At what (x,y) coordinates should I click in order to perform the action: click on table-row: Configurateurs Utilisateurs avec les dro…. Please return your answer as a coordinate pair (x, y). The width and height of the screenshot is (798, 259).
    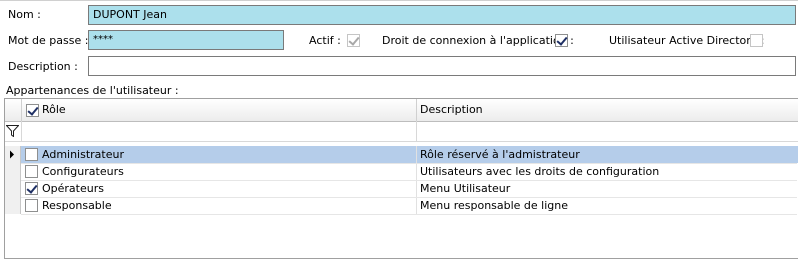
    Looking at the image, I should click on (401, 171).